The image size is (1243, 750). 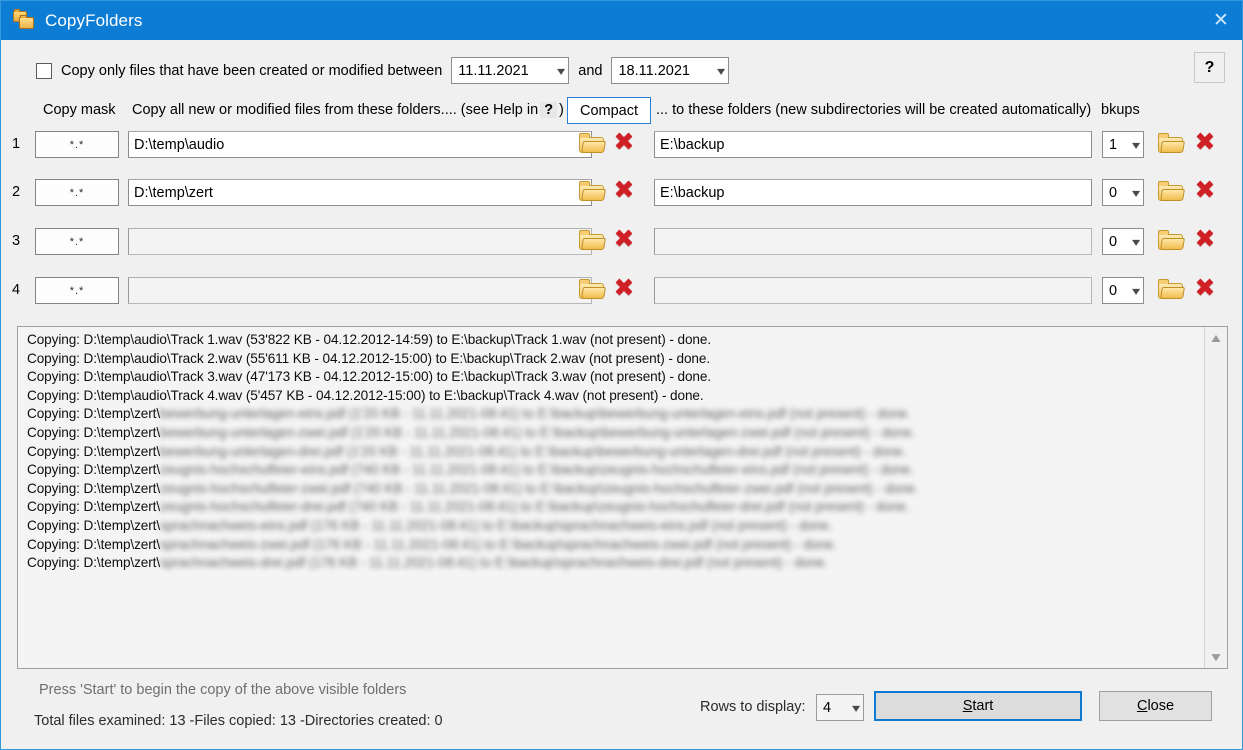 I want to click on close-button: Close, so click(x=1155, y=706).